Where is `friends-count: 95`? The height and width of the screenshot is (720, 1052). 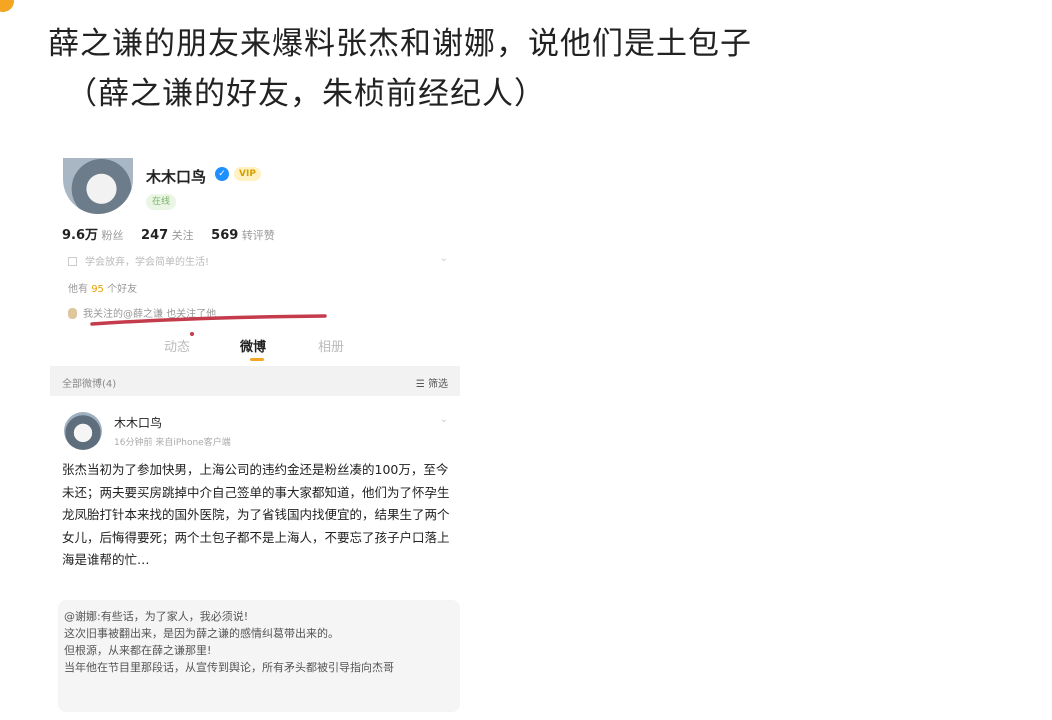 friends-count: 95 is located at coordinates (97, 289).